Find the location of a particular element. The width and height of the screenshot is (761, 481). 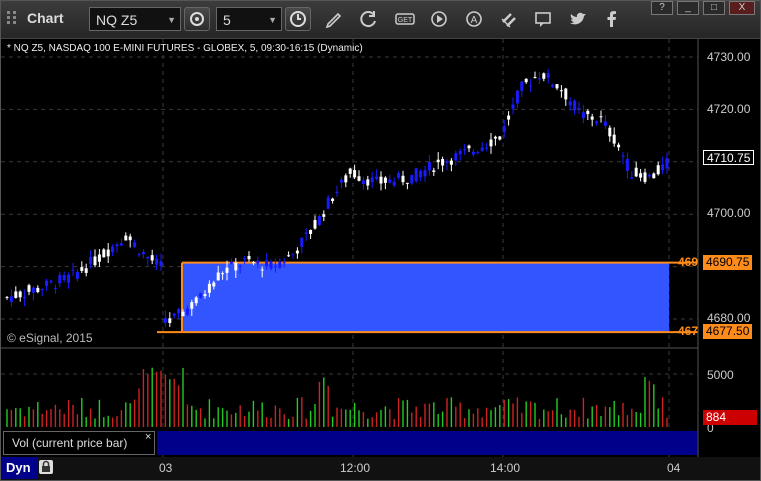

close-icon: × is located at coordinates (148, 437).